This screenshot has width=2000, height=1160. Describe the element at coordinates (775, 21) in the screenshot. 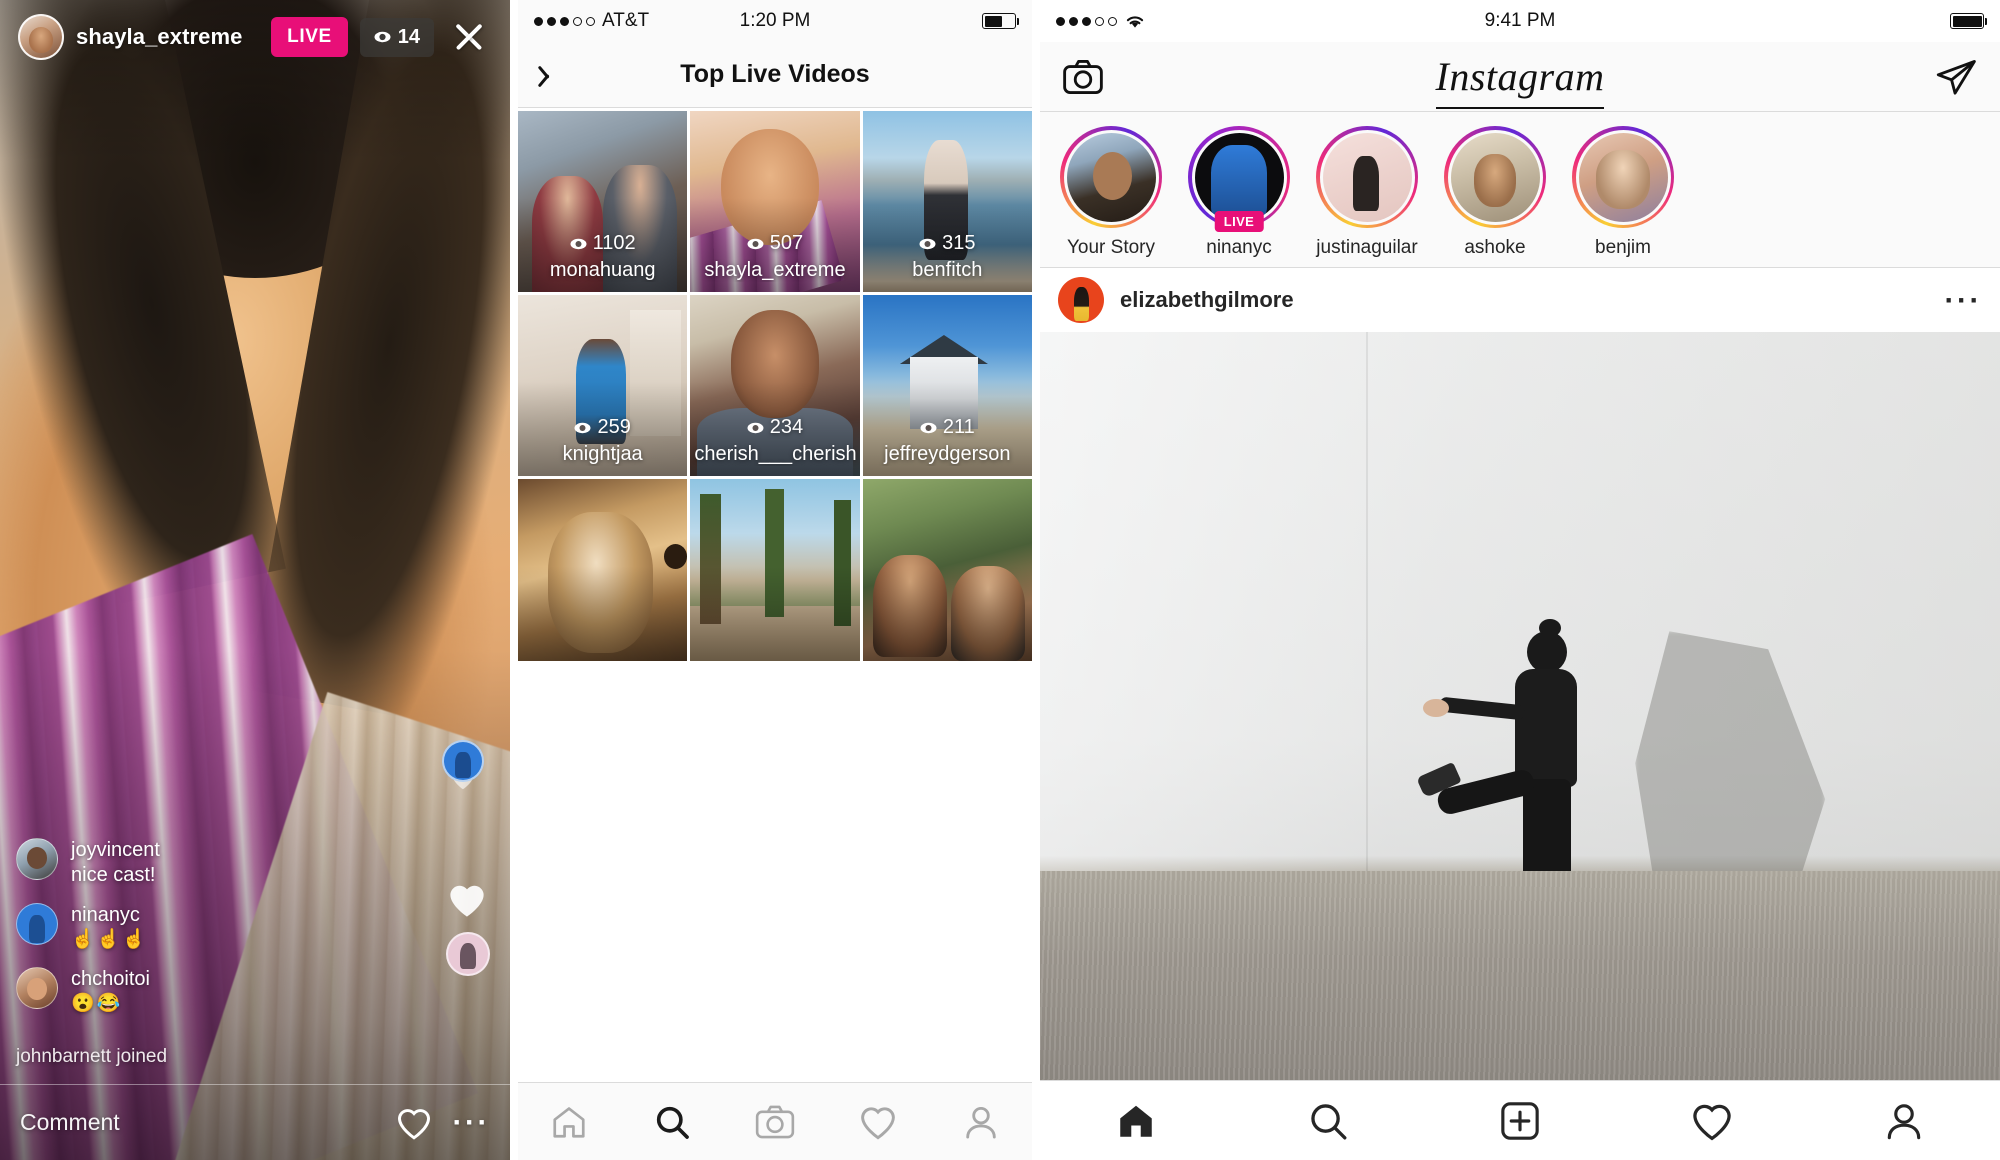

I see `status-bar: AT&T 1:20 PM` at that location.